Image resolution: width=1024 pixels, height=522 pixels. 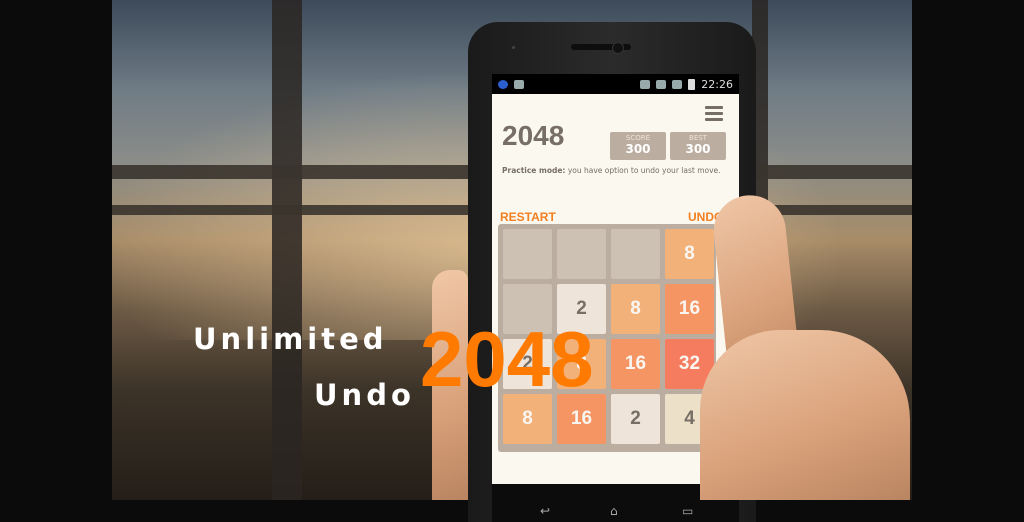 I want to click on score-label: SCORE, so click(x=638, y=138).